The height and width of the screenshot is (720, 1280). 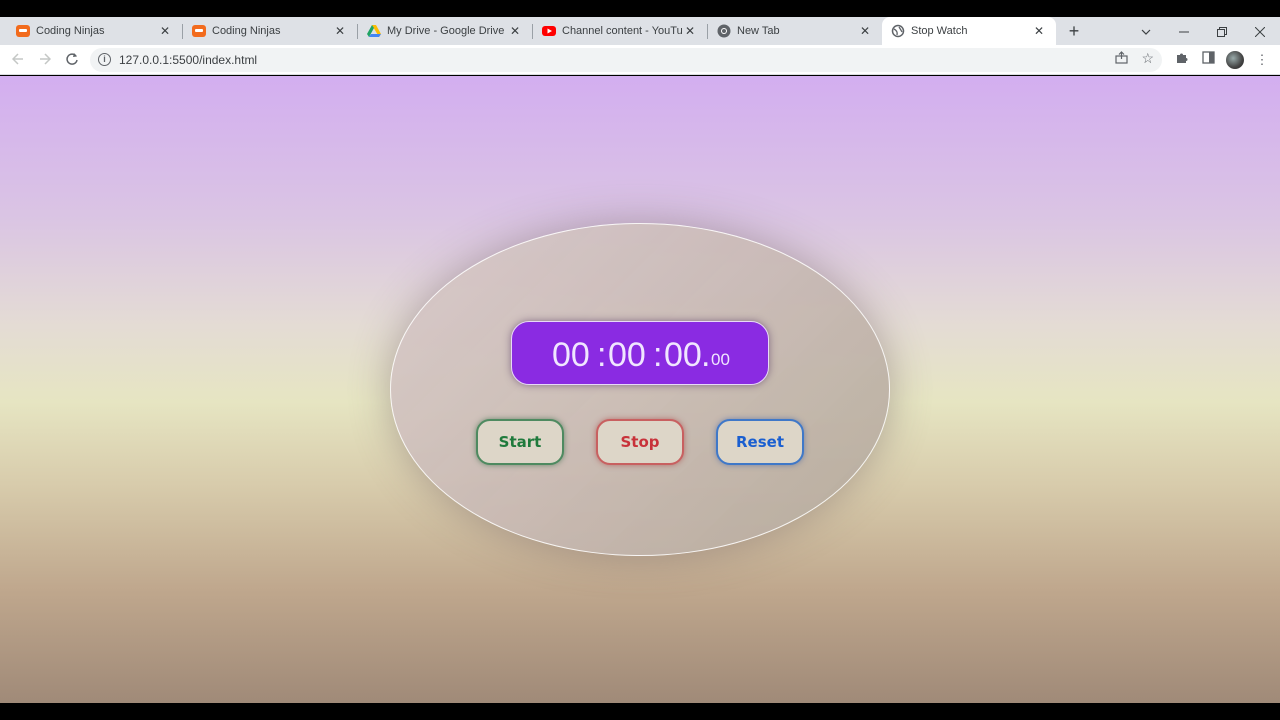 I want to click on restore-icon, so click(x=1222, y=31).